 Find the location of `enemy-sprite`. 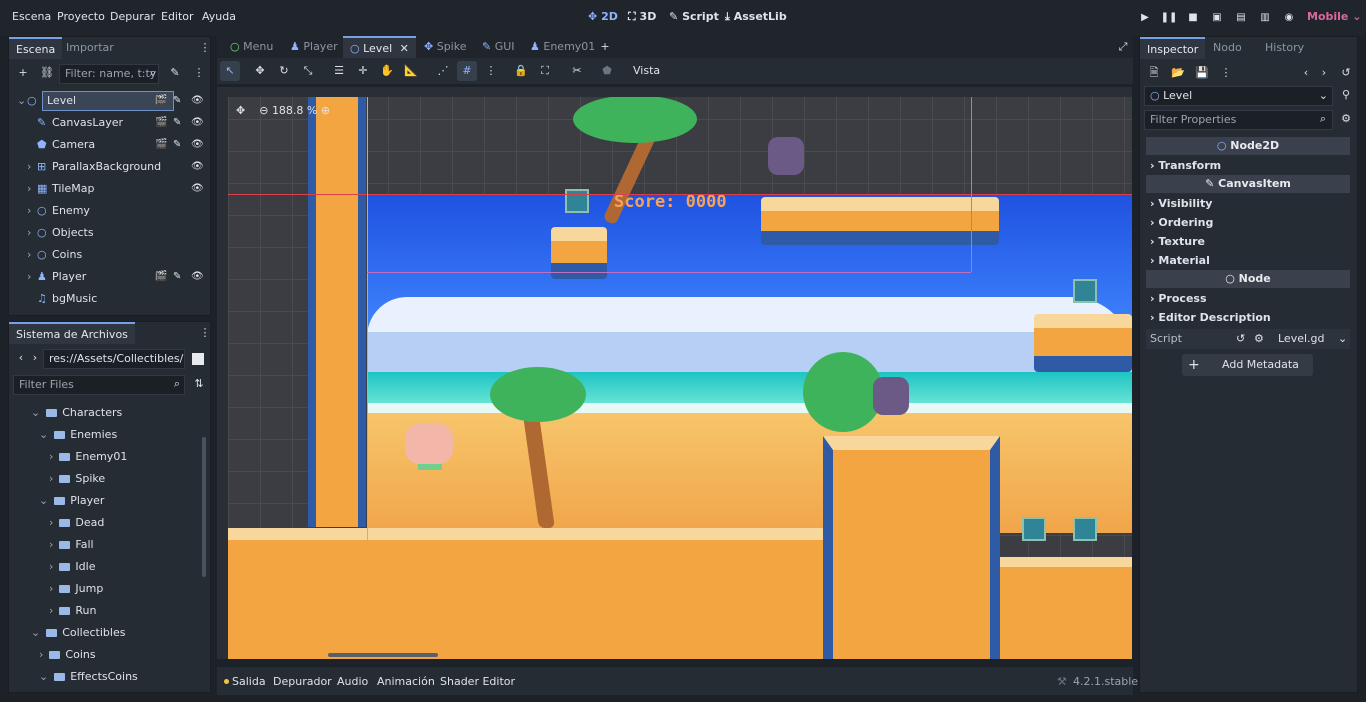

enemy-sprite is located at coordinates (891, 396).